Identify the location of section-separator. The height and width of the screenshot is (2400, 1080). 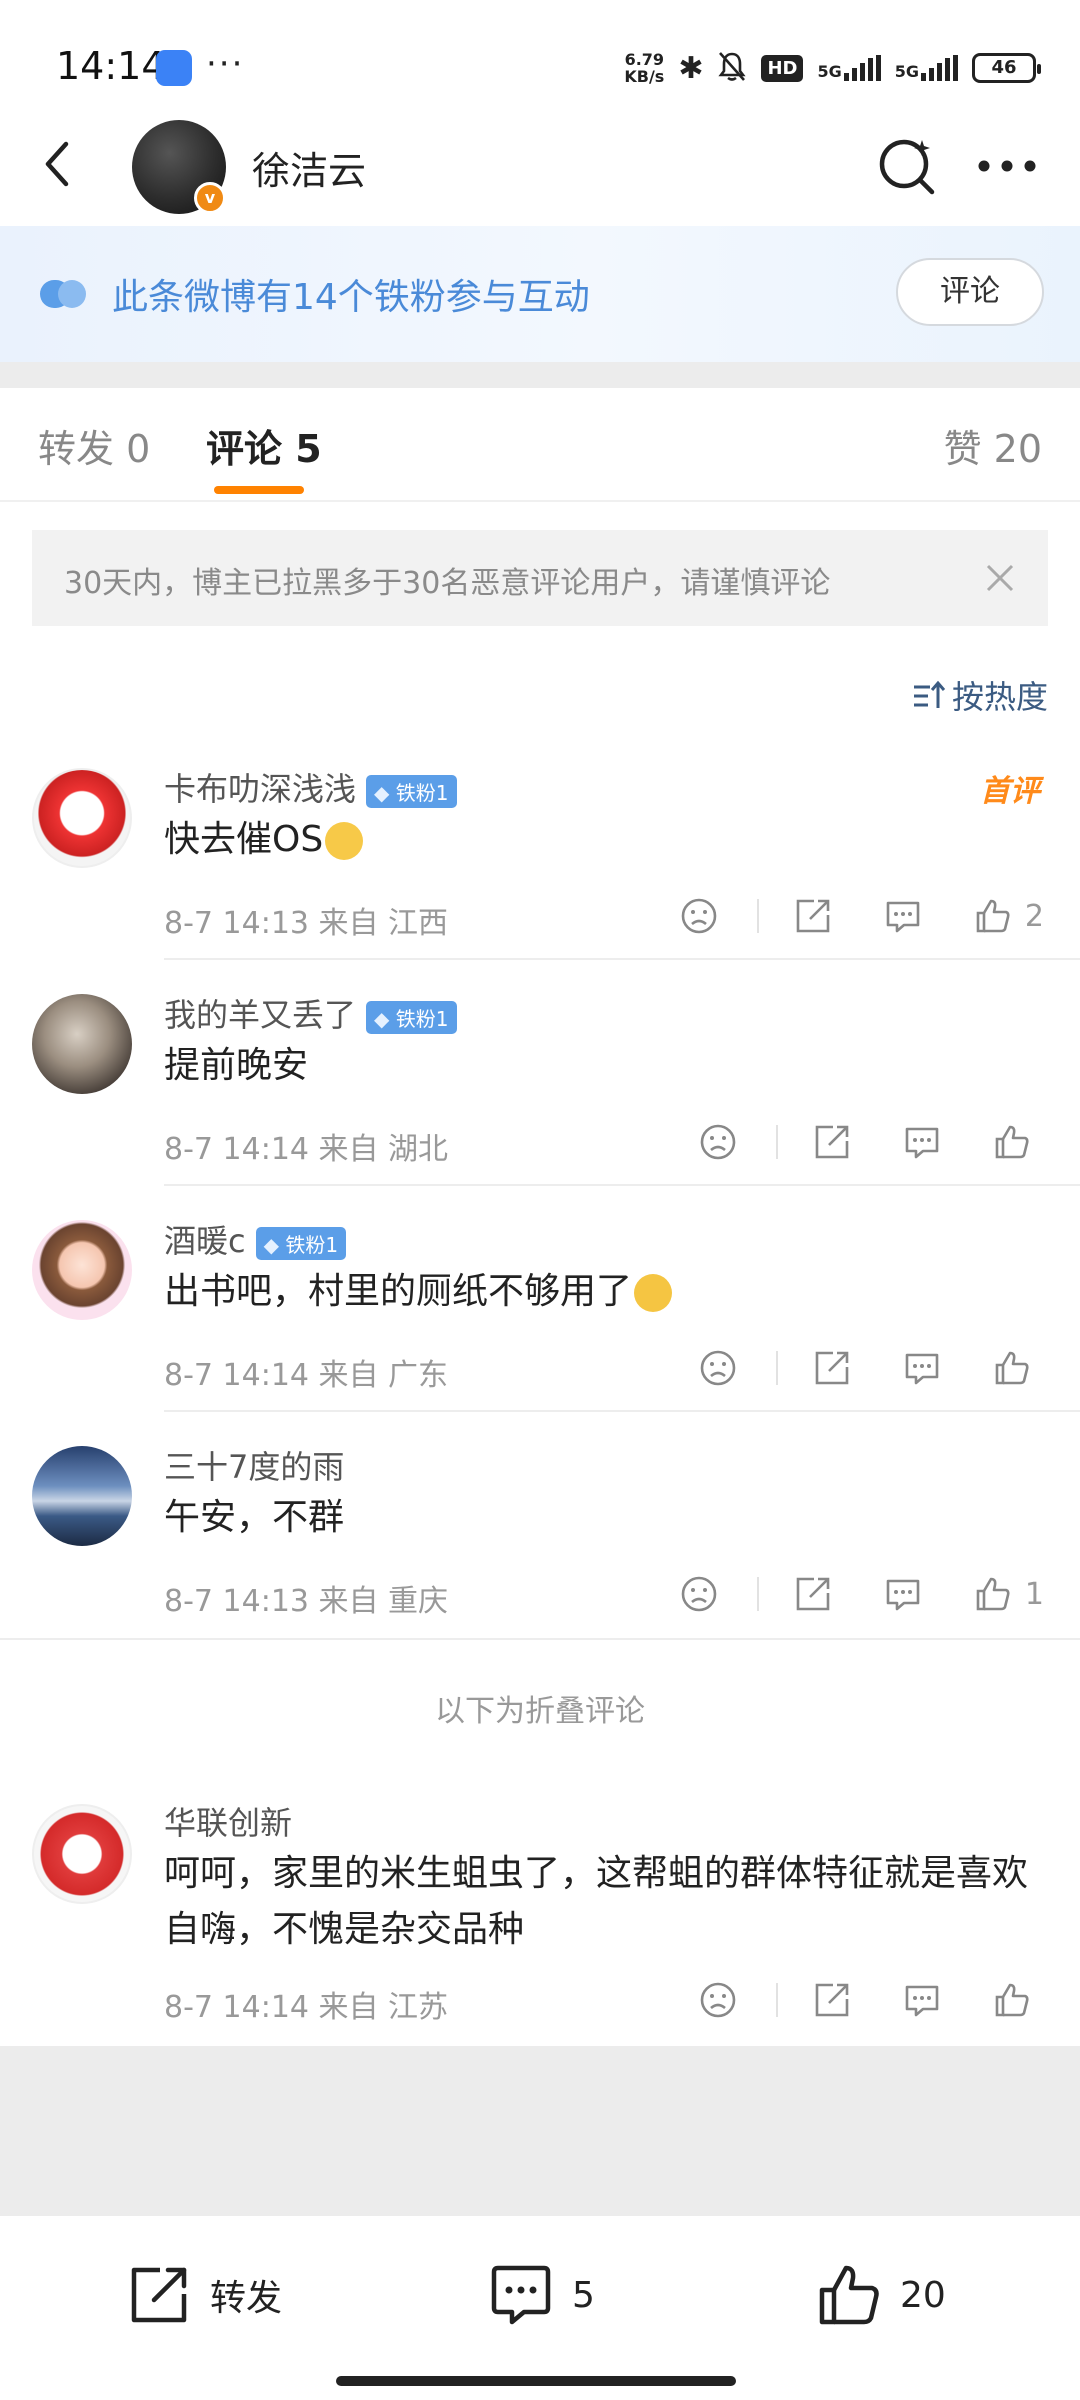
(540, 375).